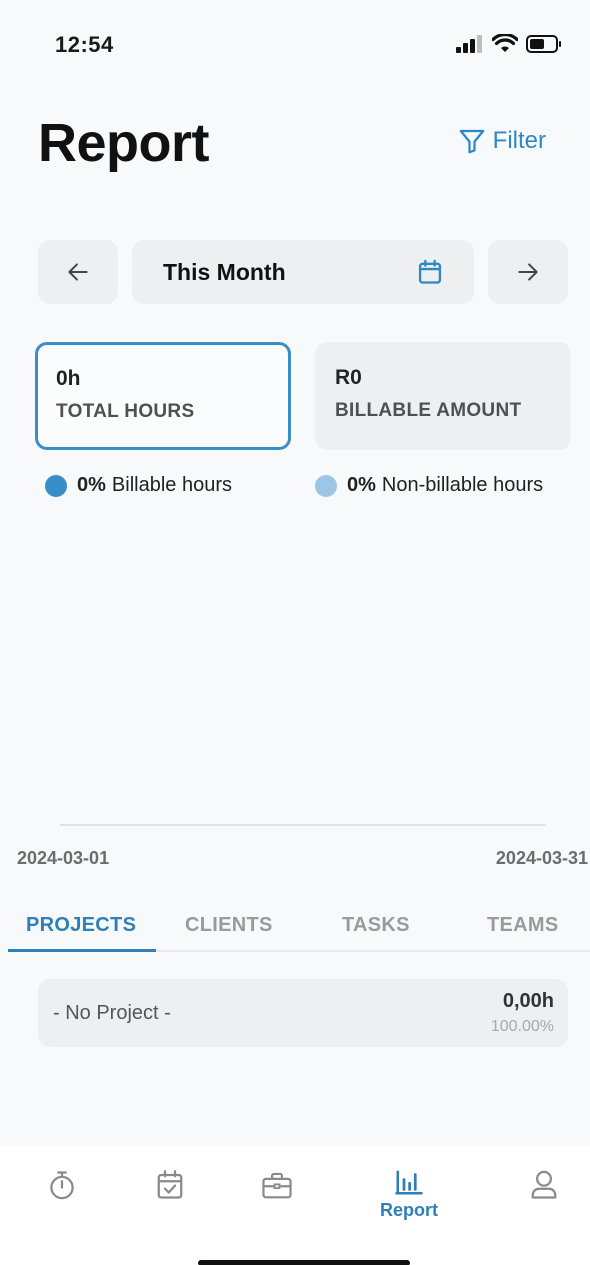  I want to click on user-icon, so click(544, 1184).